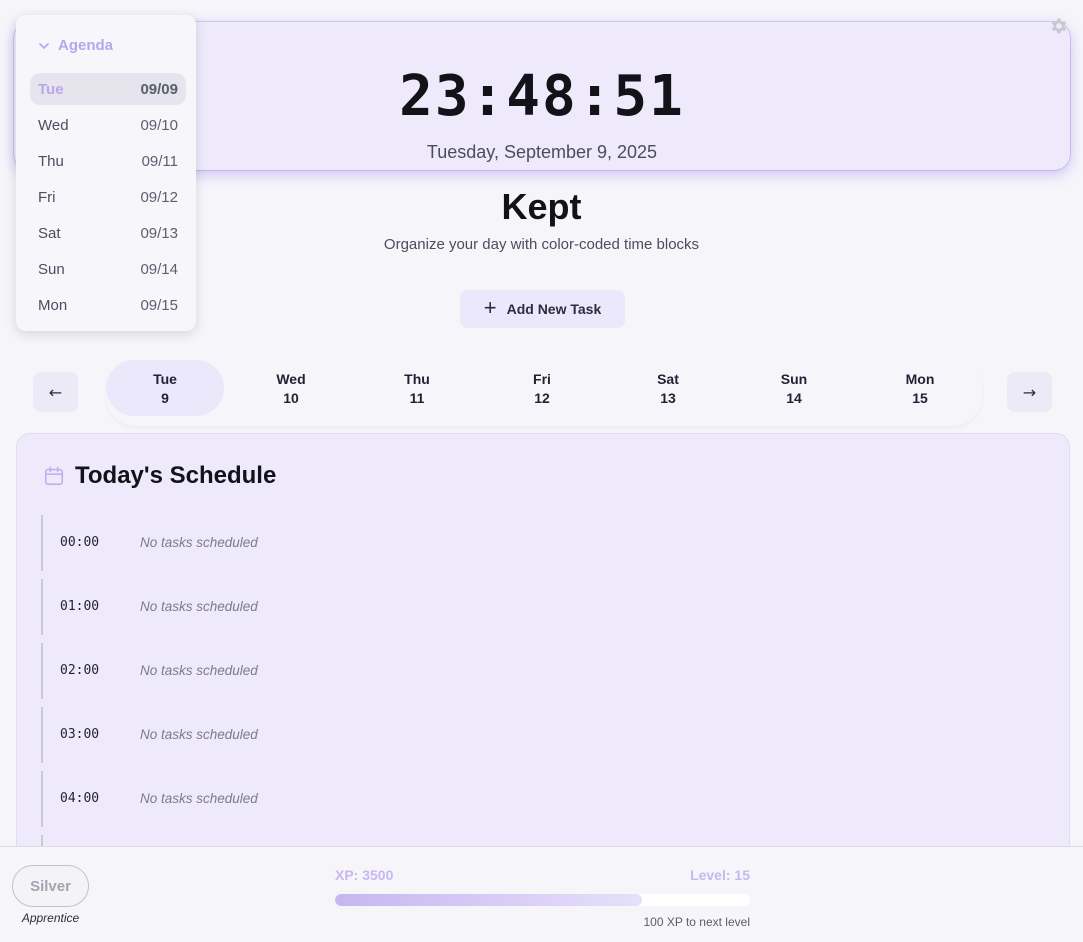  I want to click on prev-week-button: ←, so click(55, 392).